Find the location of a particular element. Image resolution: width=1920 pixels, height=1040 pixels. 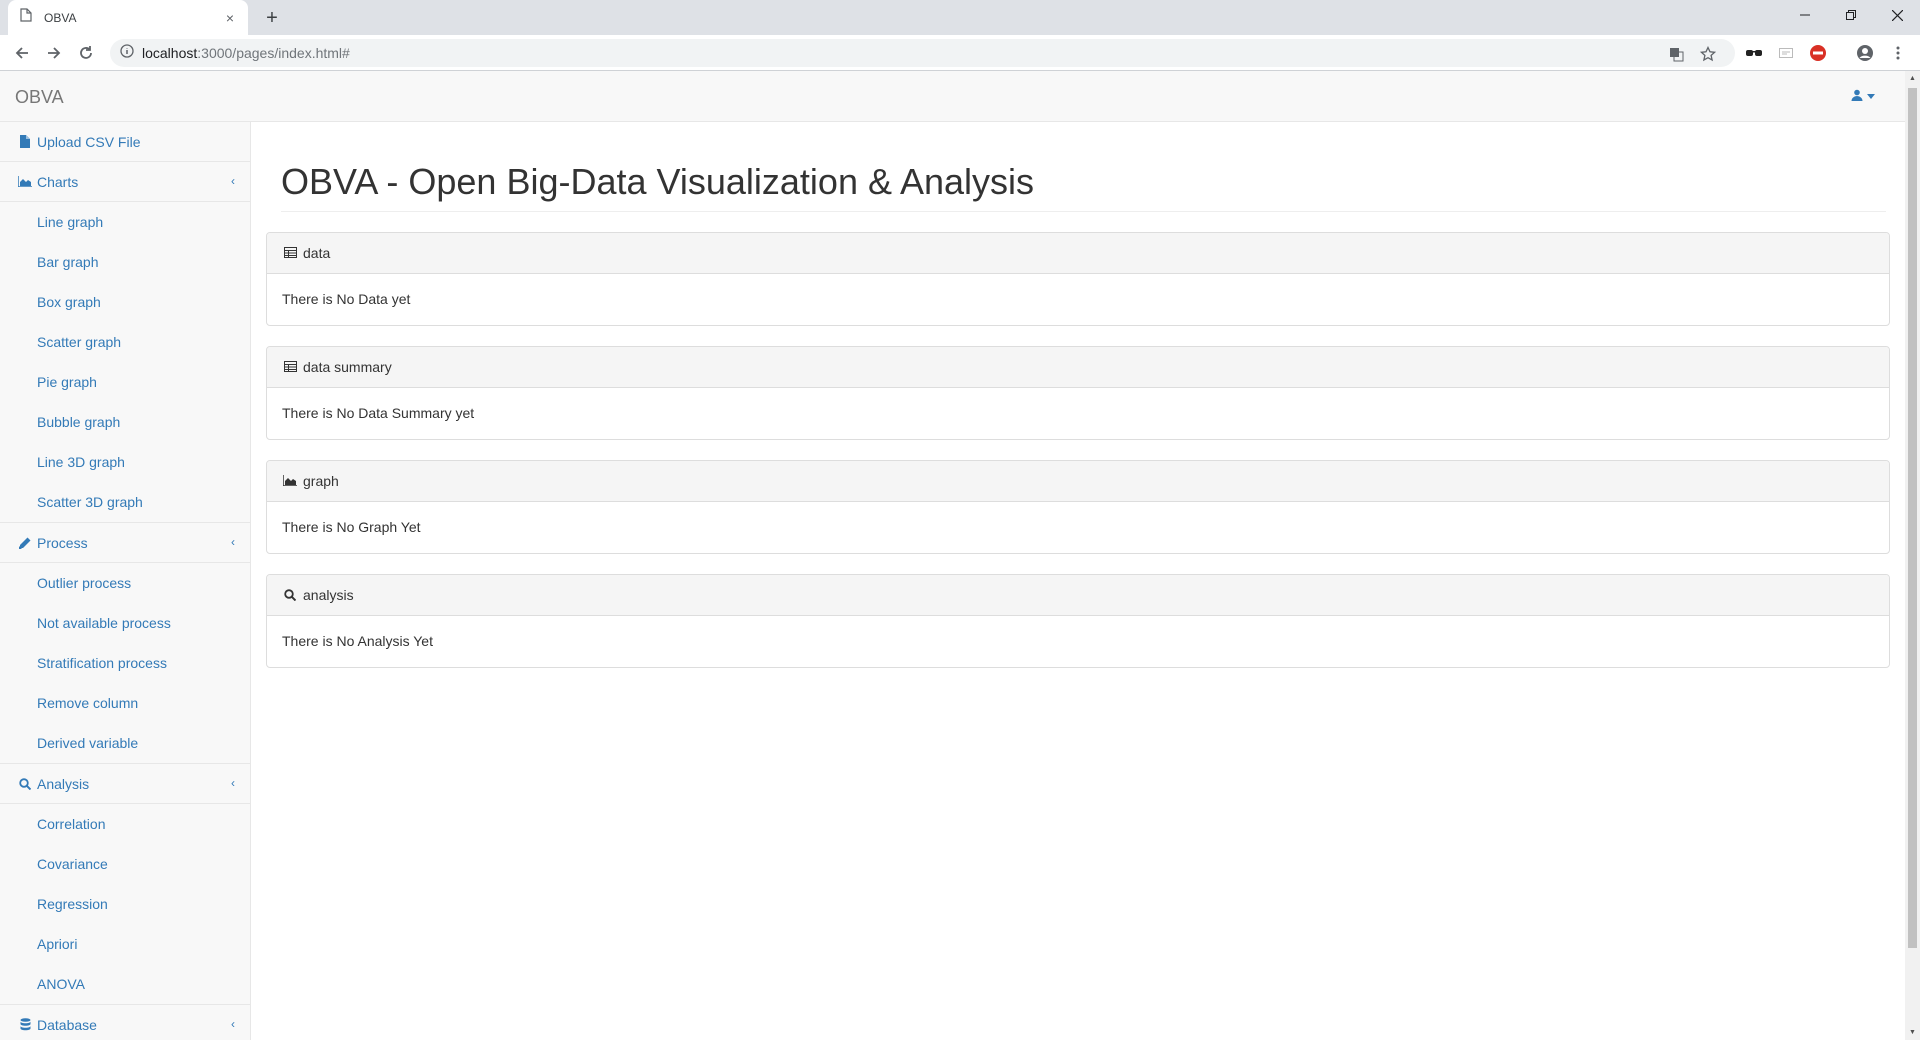

sidebar-subitem-derived-variable: Derived variable is located at coordinates (125, 743).